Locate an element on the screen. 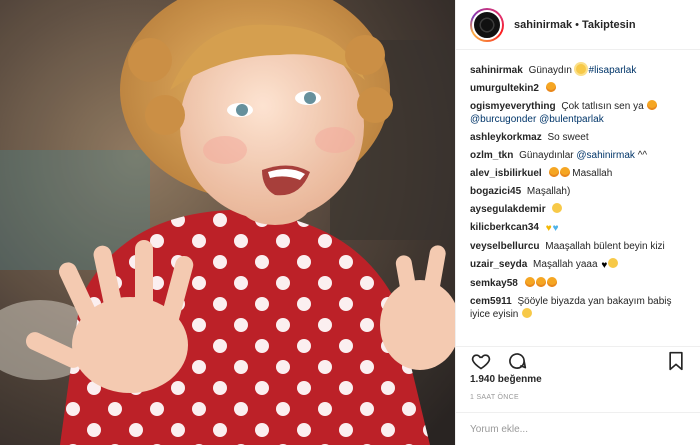 Image resolution: width=700 pixels, height=445 pixels. comment-text: Maaşallah bülent beyin kizi is located at coordinates (605, 246).